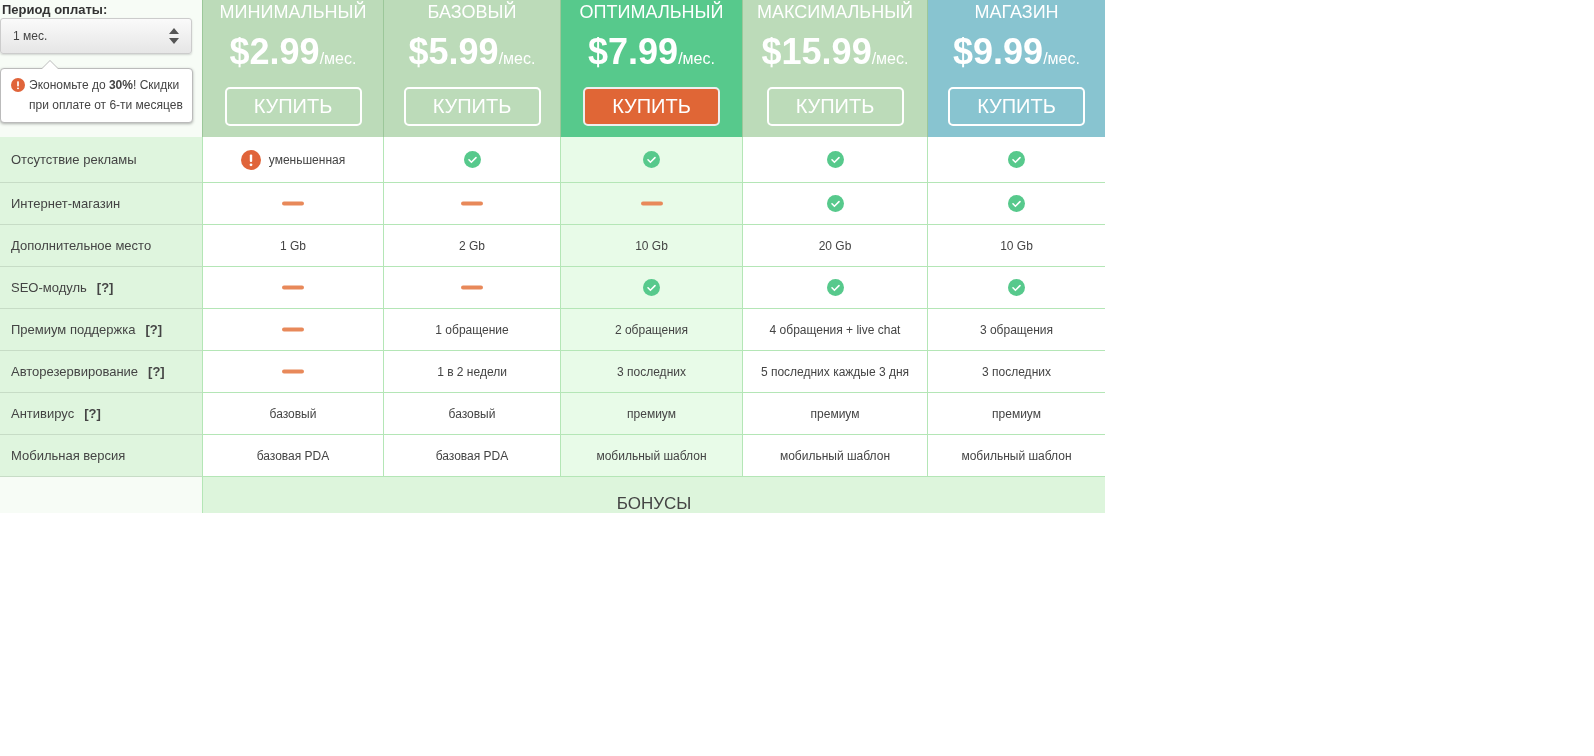 The image size is (1594, 756). What do you see at coordinates (472, 12) in the screenshot?
I see `plan-name: БАЗОВЫЙ` at bounding box center [472, 12].